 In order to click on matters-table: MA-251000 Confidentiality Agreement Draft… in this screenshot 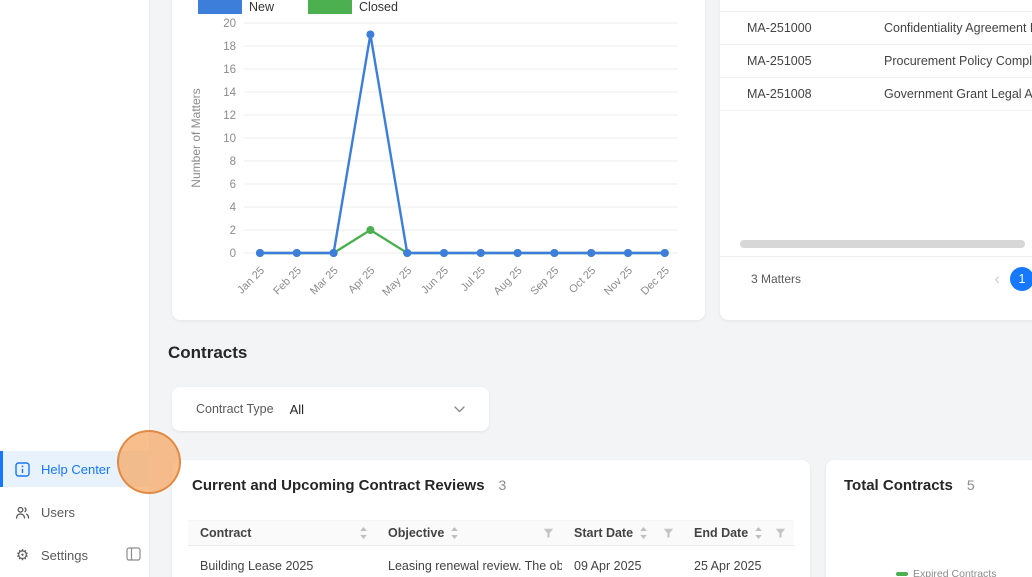, I will do `click(876, 61)`.